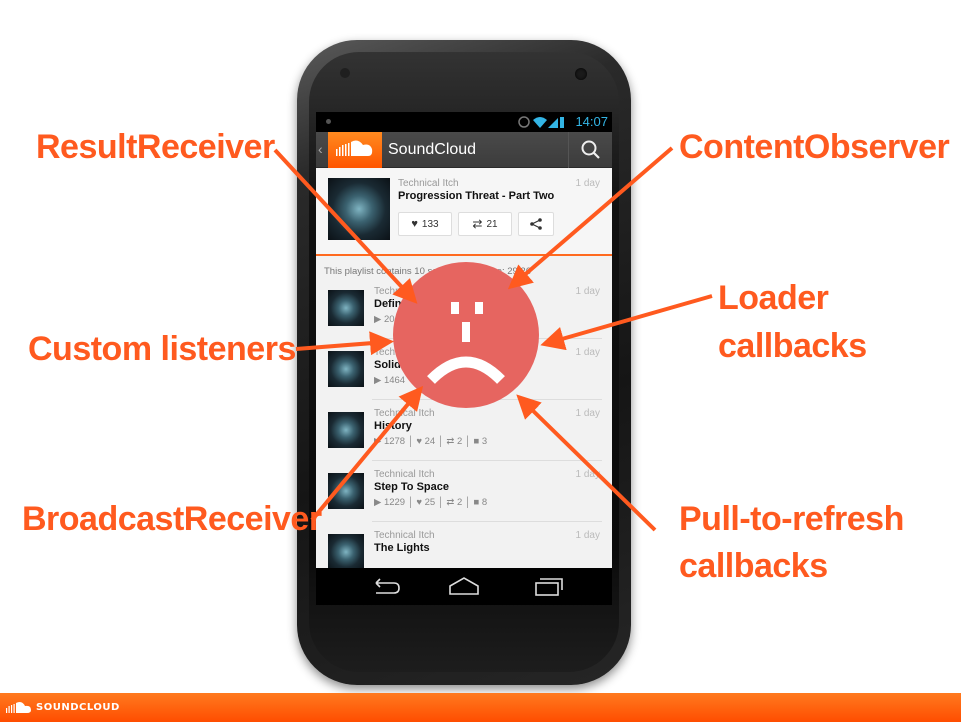 The width and height of the screenshot is (961, 722). Describe the element at coordinates (814, 147) in the screenshot. I see `label-content-observer: ContentObserver` at that location.